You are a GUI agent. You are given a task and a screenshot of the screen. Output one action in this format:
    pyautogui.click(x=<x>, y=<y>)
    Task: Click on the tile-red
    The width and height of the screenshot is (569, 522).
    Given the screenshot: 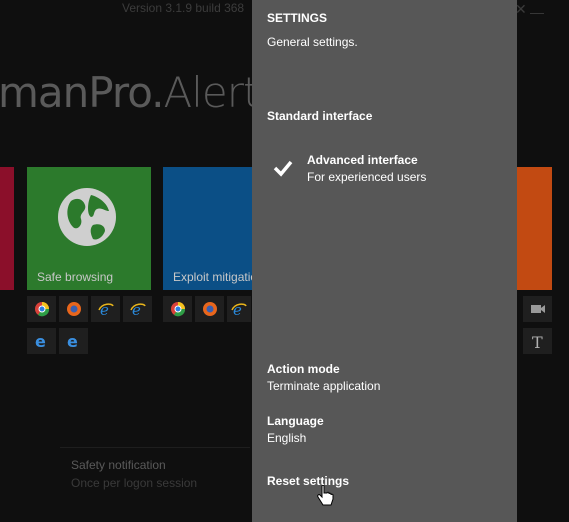 What is the action you would take?
    pyautogui.click(x=7, y=228)
    